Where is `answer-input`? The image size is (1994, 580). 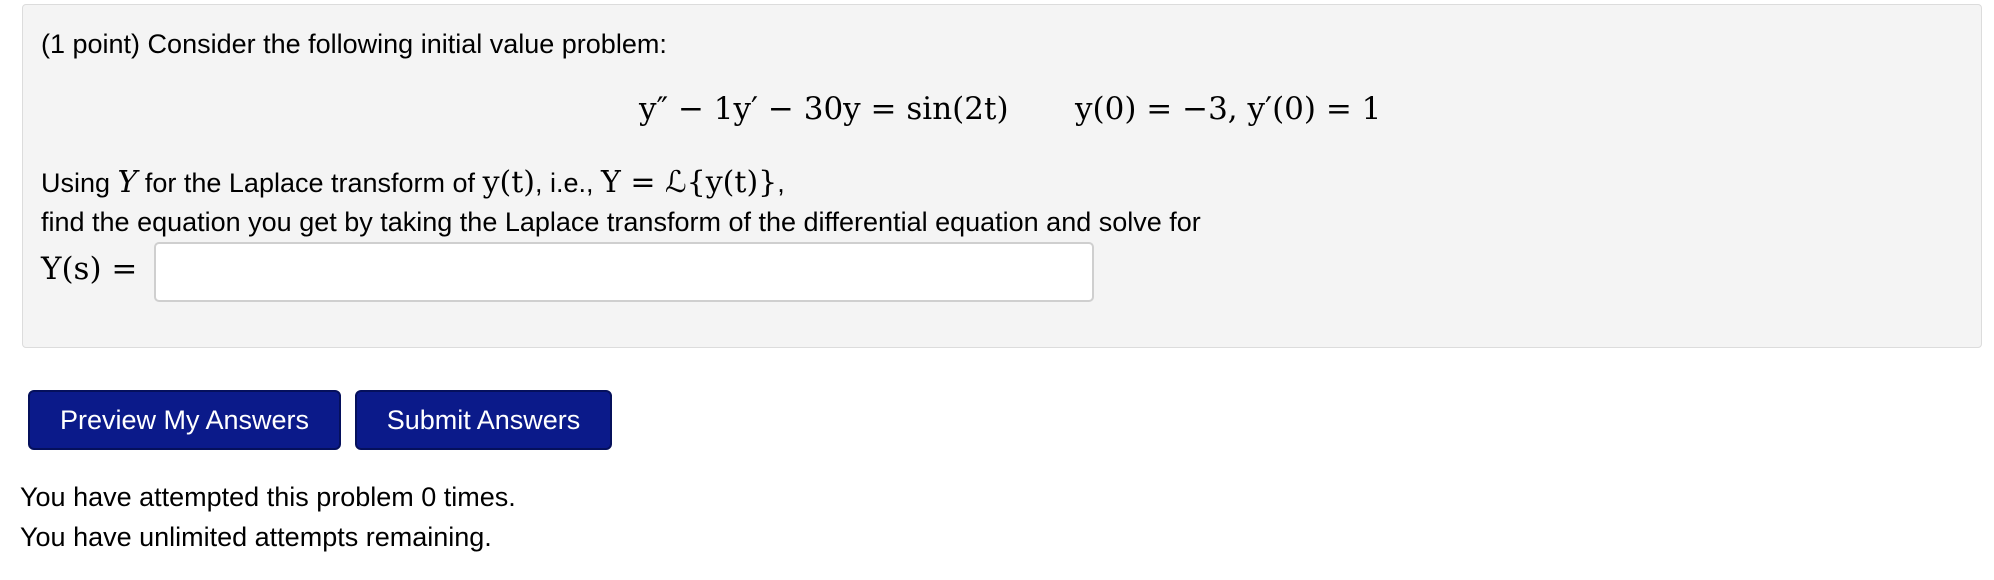 answer-input is located at coordinates (624, 272).